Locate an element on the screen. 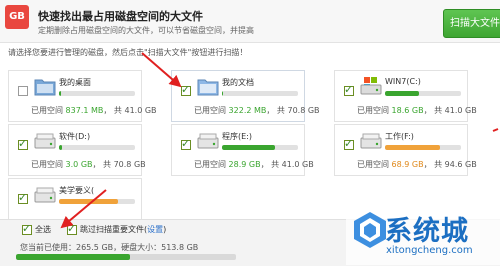 This screenshot has height=266, width=500. disk-usage-summary: 您当前已使用：265.5 GB，硬盘大小：513.8 GB is located at coordinates (109, 247).